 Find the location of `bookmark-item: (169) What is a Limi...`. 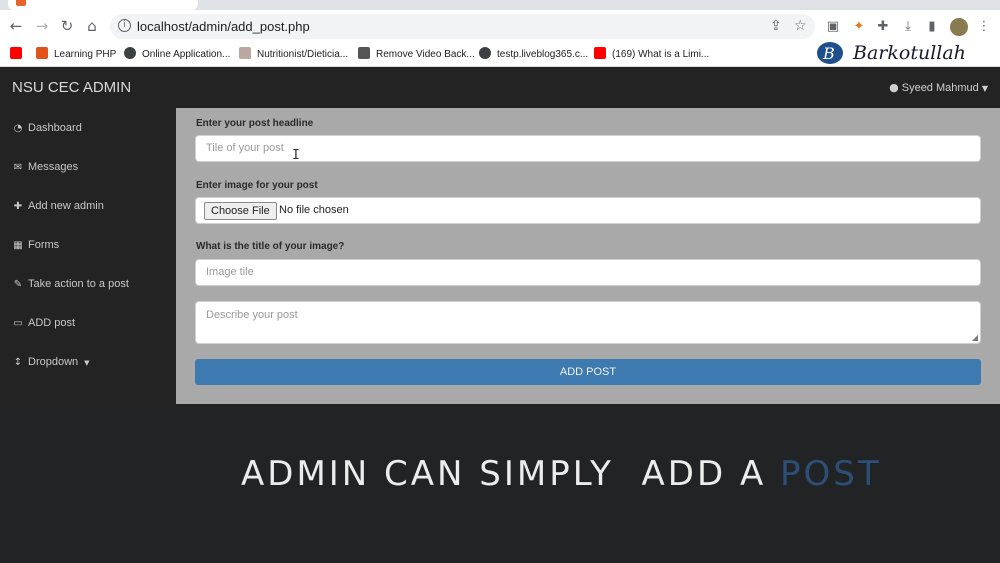

bookmark-item: (169) What is a Limi... is located at coordinates (651, 55).